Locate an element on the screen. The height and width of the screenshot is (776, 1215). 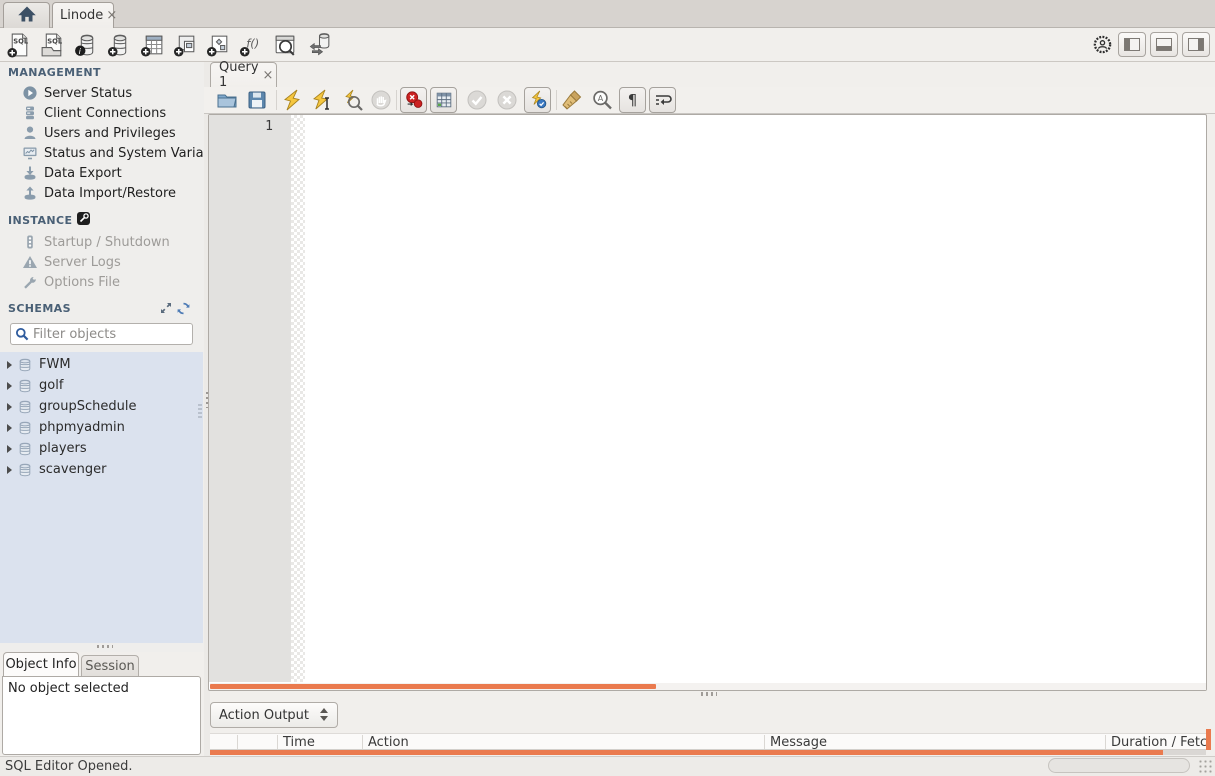
create-table-button is located at coordinates (152, 45).